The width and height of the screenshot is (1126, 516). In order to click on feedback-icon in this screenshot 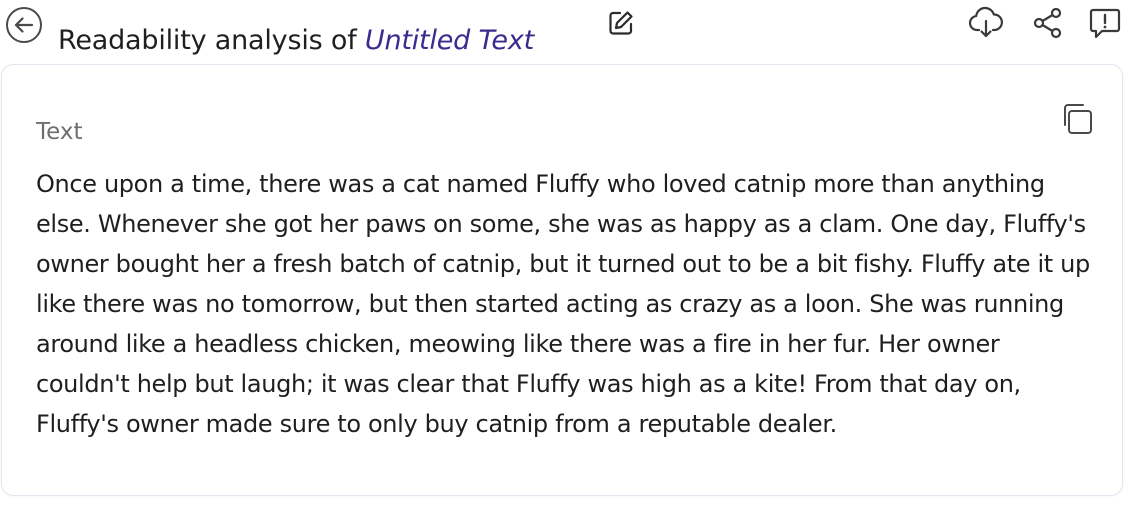, I will do `click(1105, 23)`.